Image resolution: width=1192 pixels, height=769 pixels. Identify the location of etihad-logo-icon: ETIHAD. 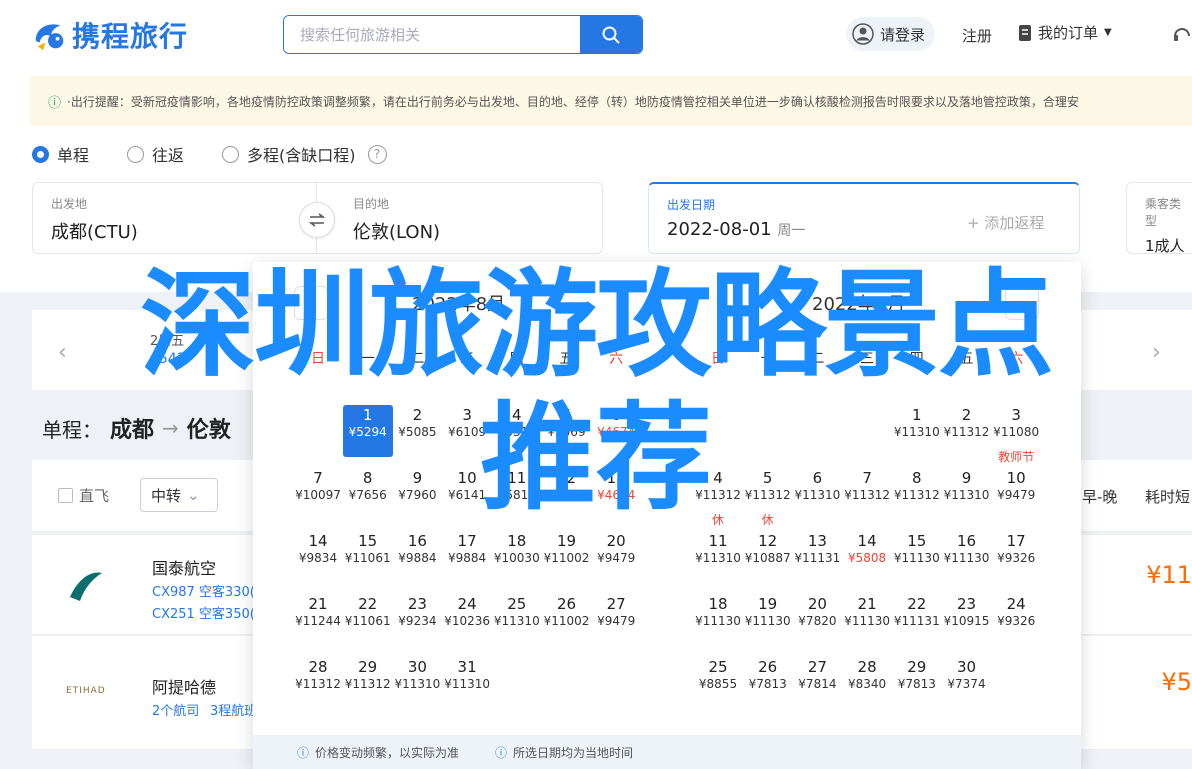
(86, 691).